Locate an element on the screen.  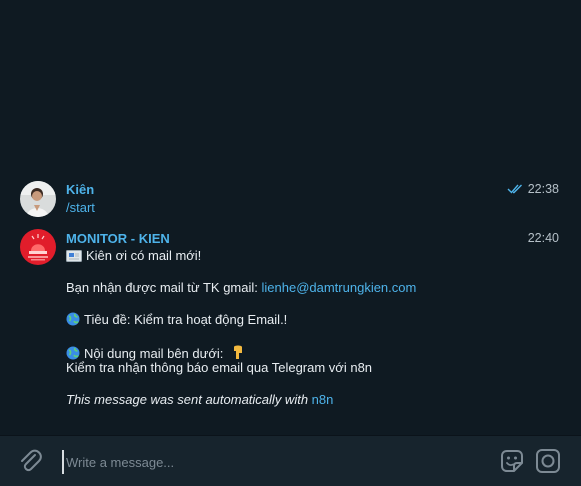
message-text: Bạn nhận được mail từ TK gmail: is located at coordinates (164, 287).